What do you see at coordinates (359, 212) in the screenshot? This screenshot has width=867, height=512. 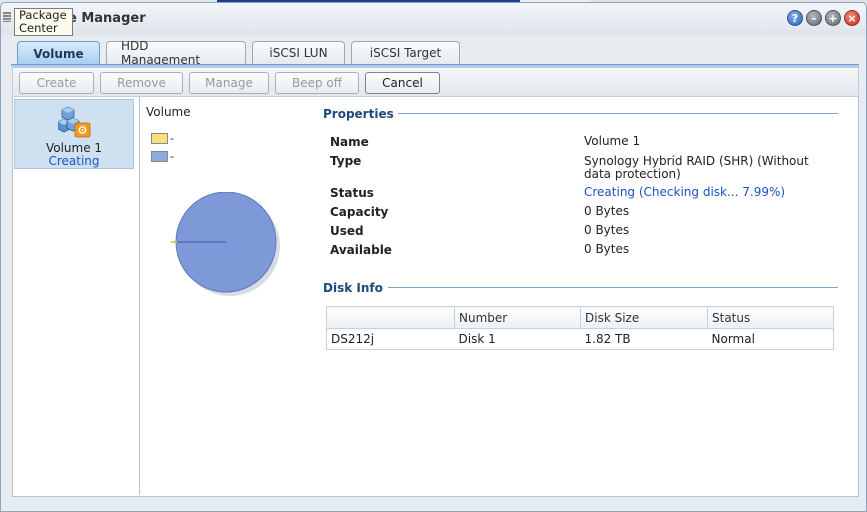 I see `property-capacity-label: Capacity` at bounding box center [359, 212].